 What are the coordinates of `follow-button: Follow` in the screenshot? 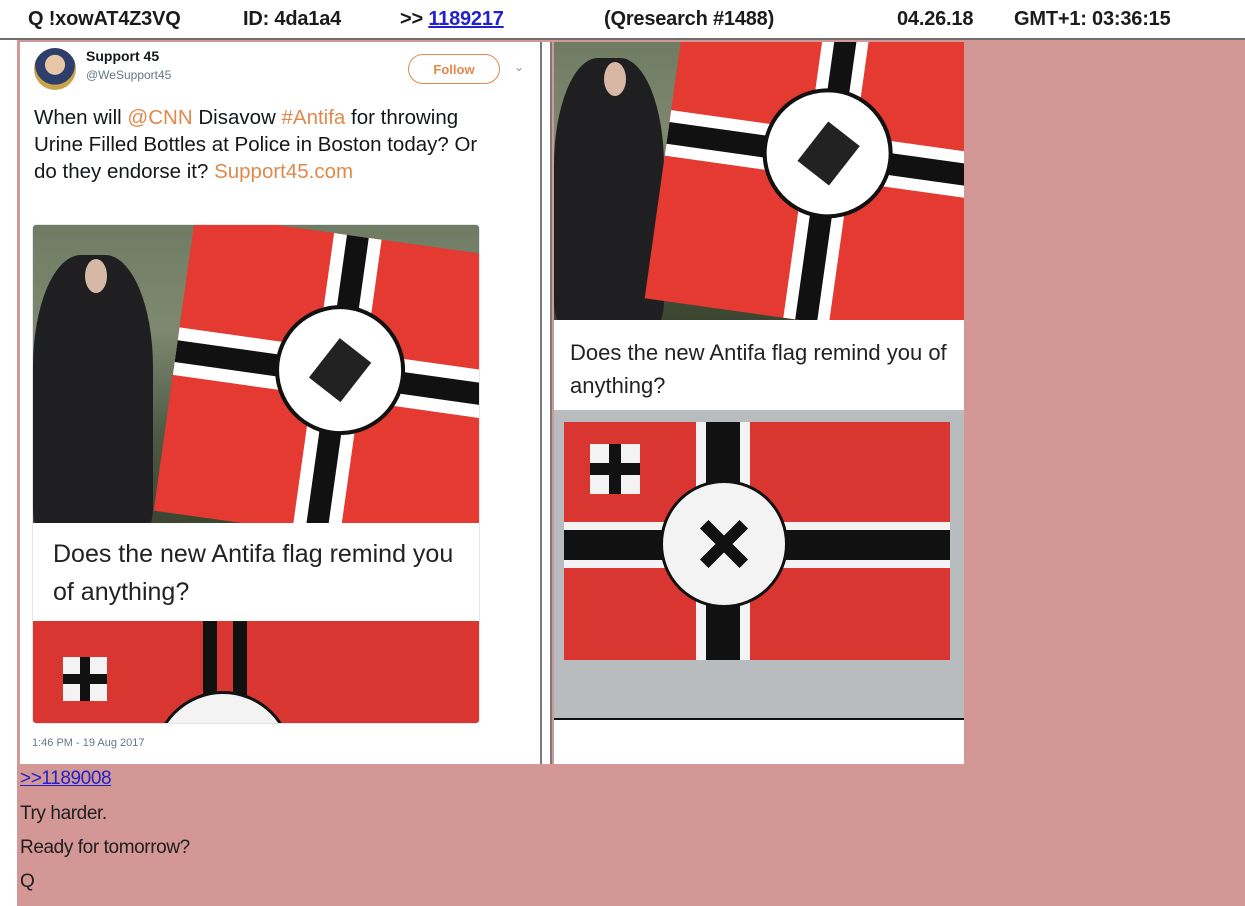 It's located at (454, 69).